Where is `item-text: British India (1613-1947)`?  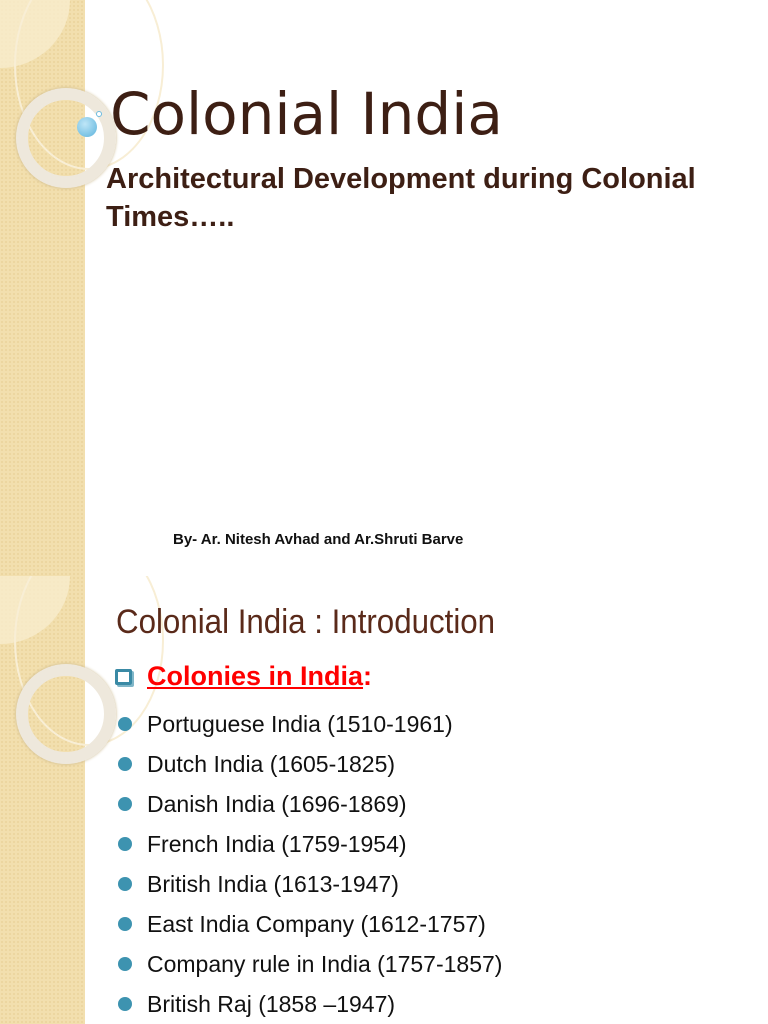 item-text: British India (1613-1947) is located at coordinates (273, 883).